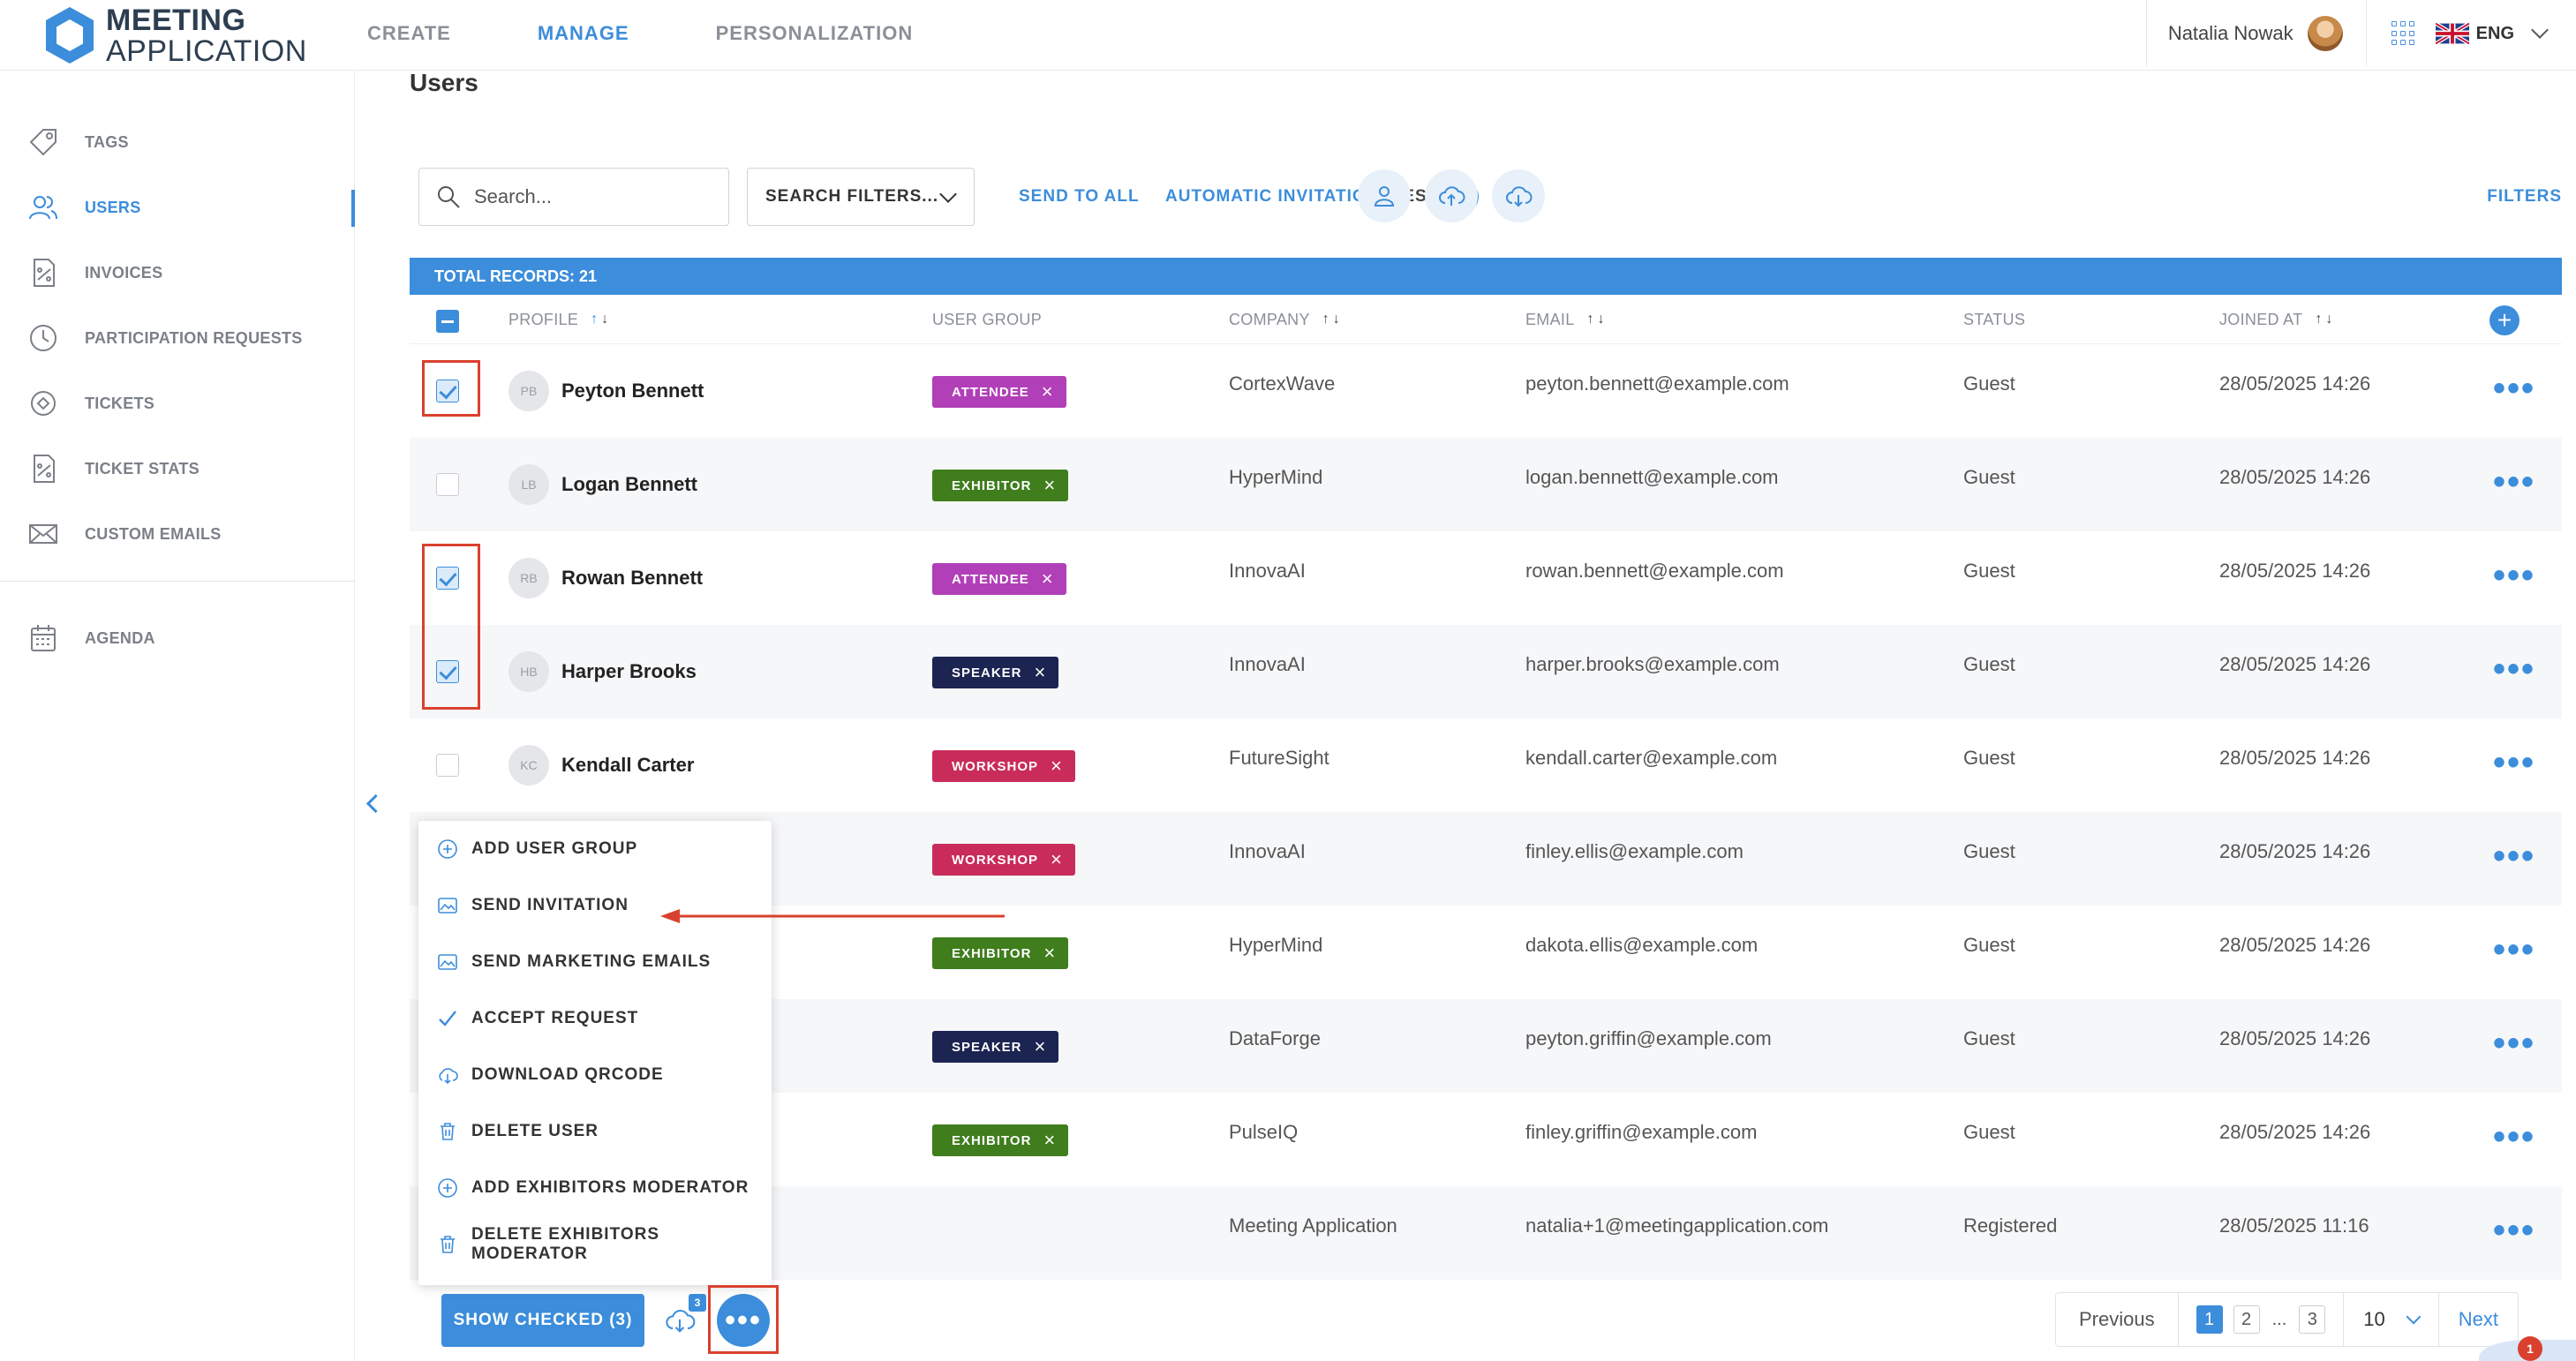  I want to click on previous-page-button: Previous, so click(2118, 1319).